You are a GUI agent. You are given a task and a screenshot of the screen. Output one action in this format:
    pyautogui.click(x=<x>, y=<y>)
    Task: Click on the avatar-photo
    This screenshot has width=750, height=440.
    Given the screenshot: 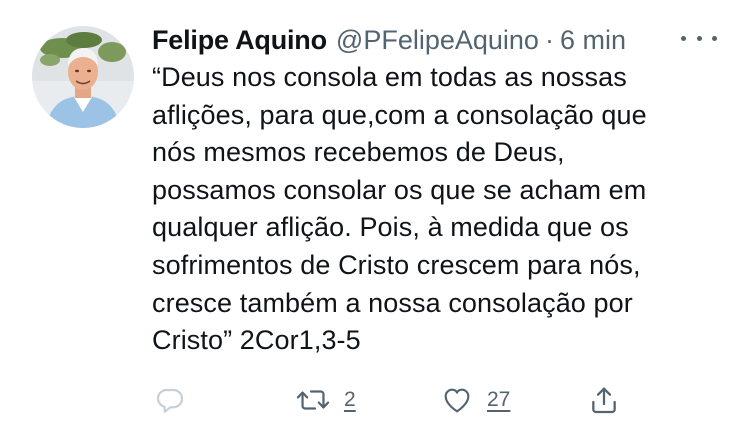 What is the action you would take?
    pyautogui.click(x=83, y=77)
    